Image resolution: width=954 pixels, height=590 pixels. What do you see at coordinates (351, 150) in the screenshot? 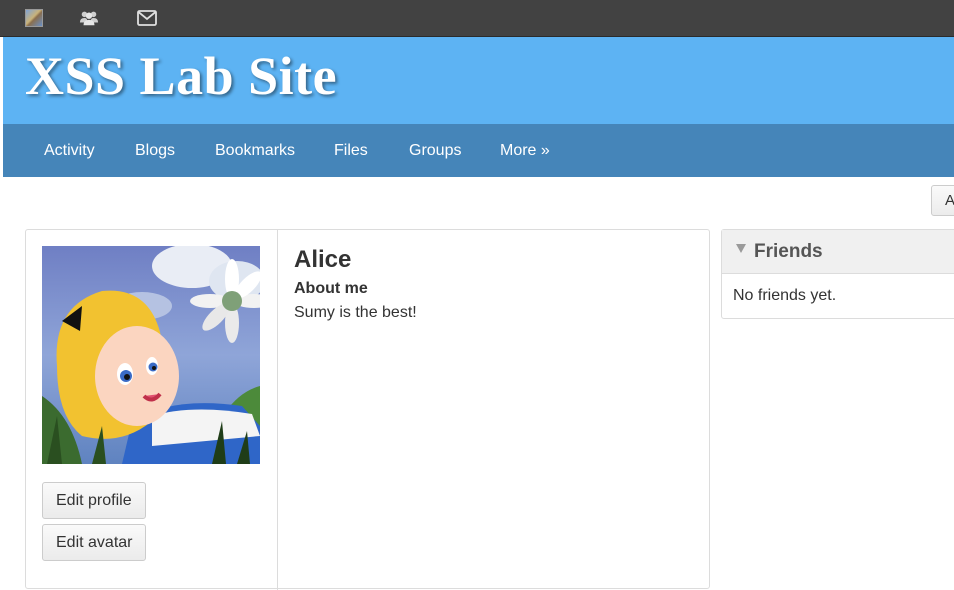
I see `nav-item-files: Files` at bounding box center [351, 150].